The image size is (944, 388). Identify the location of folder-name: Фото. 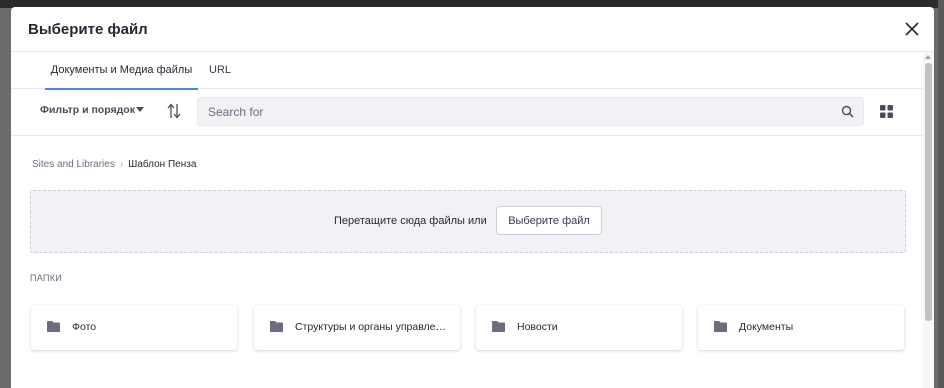
(84, 327).